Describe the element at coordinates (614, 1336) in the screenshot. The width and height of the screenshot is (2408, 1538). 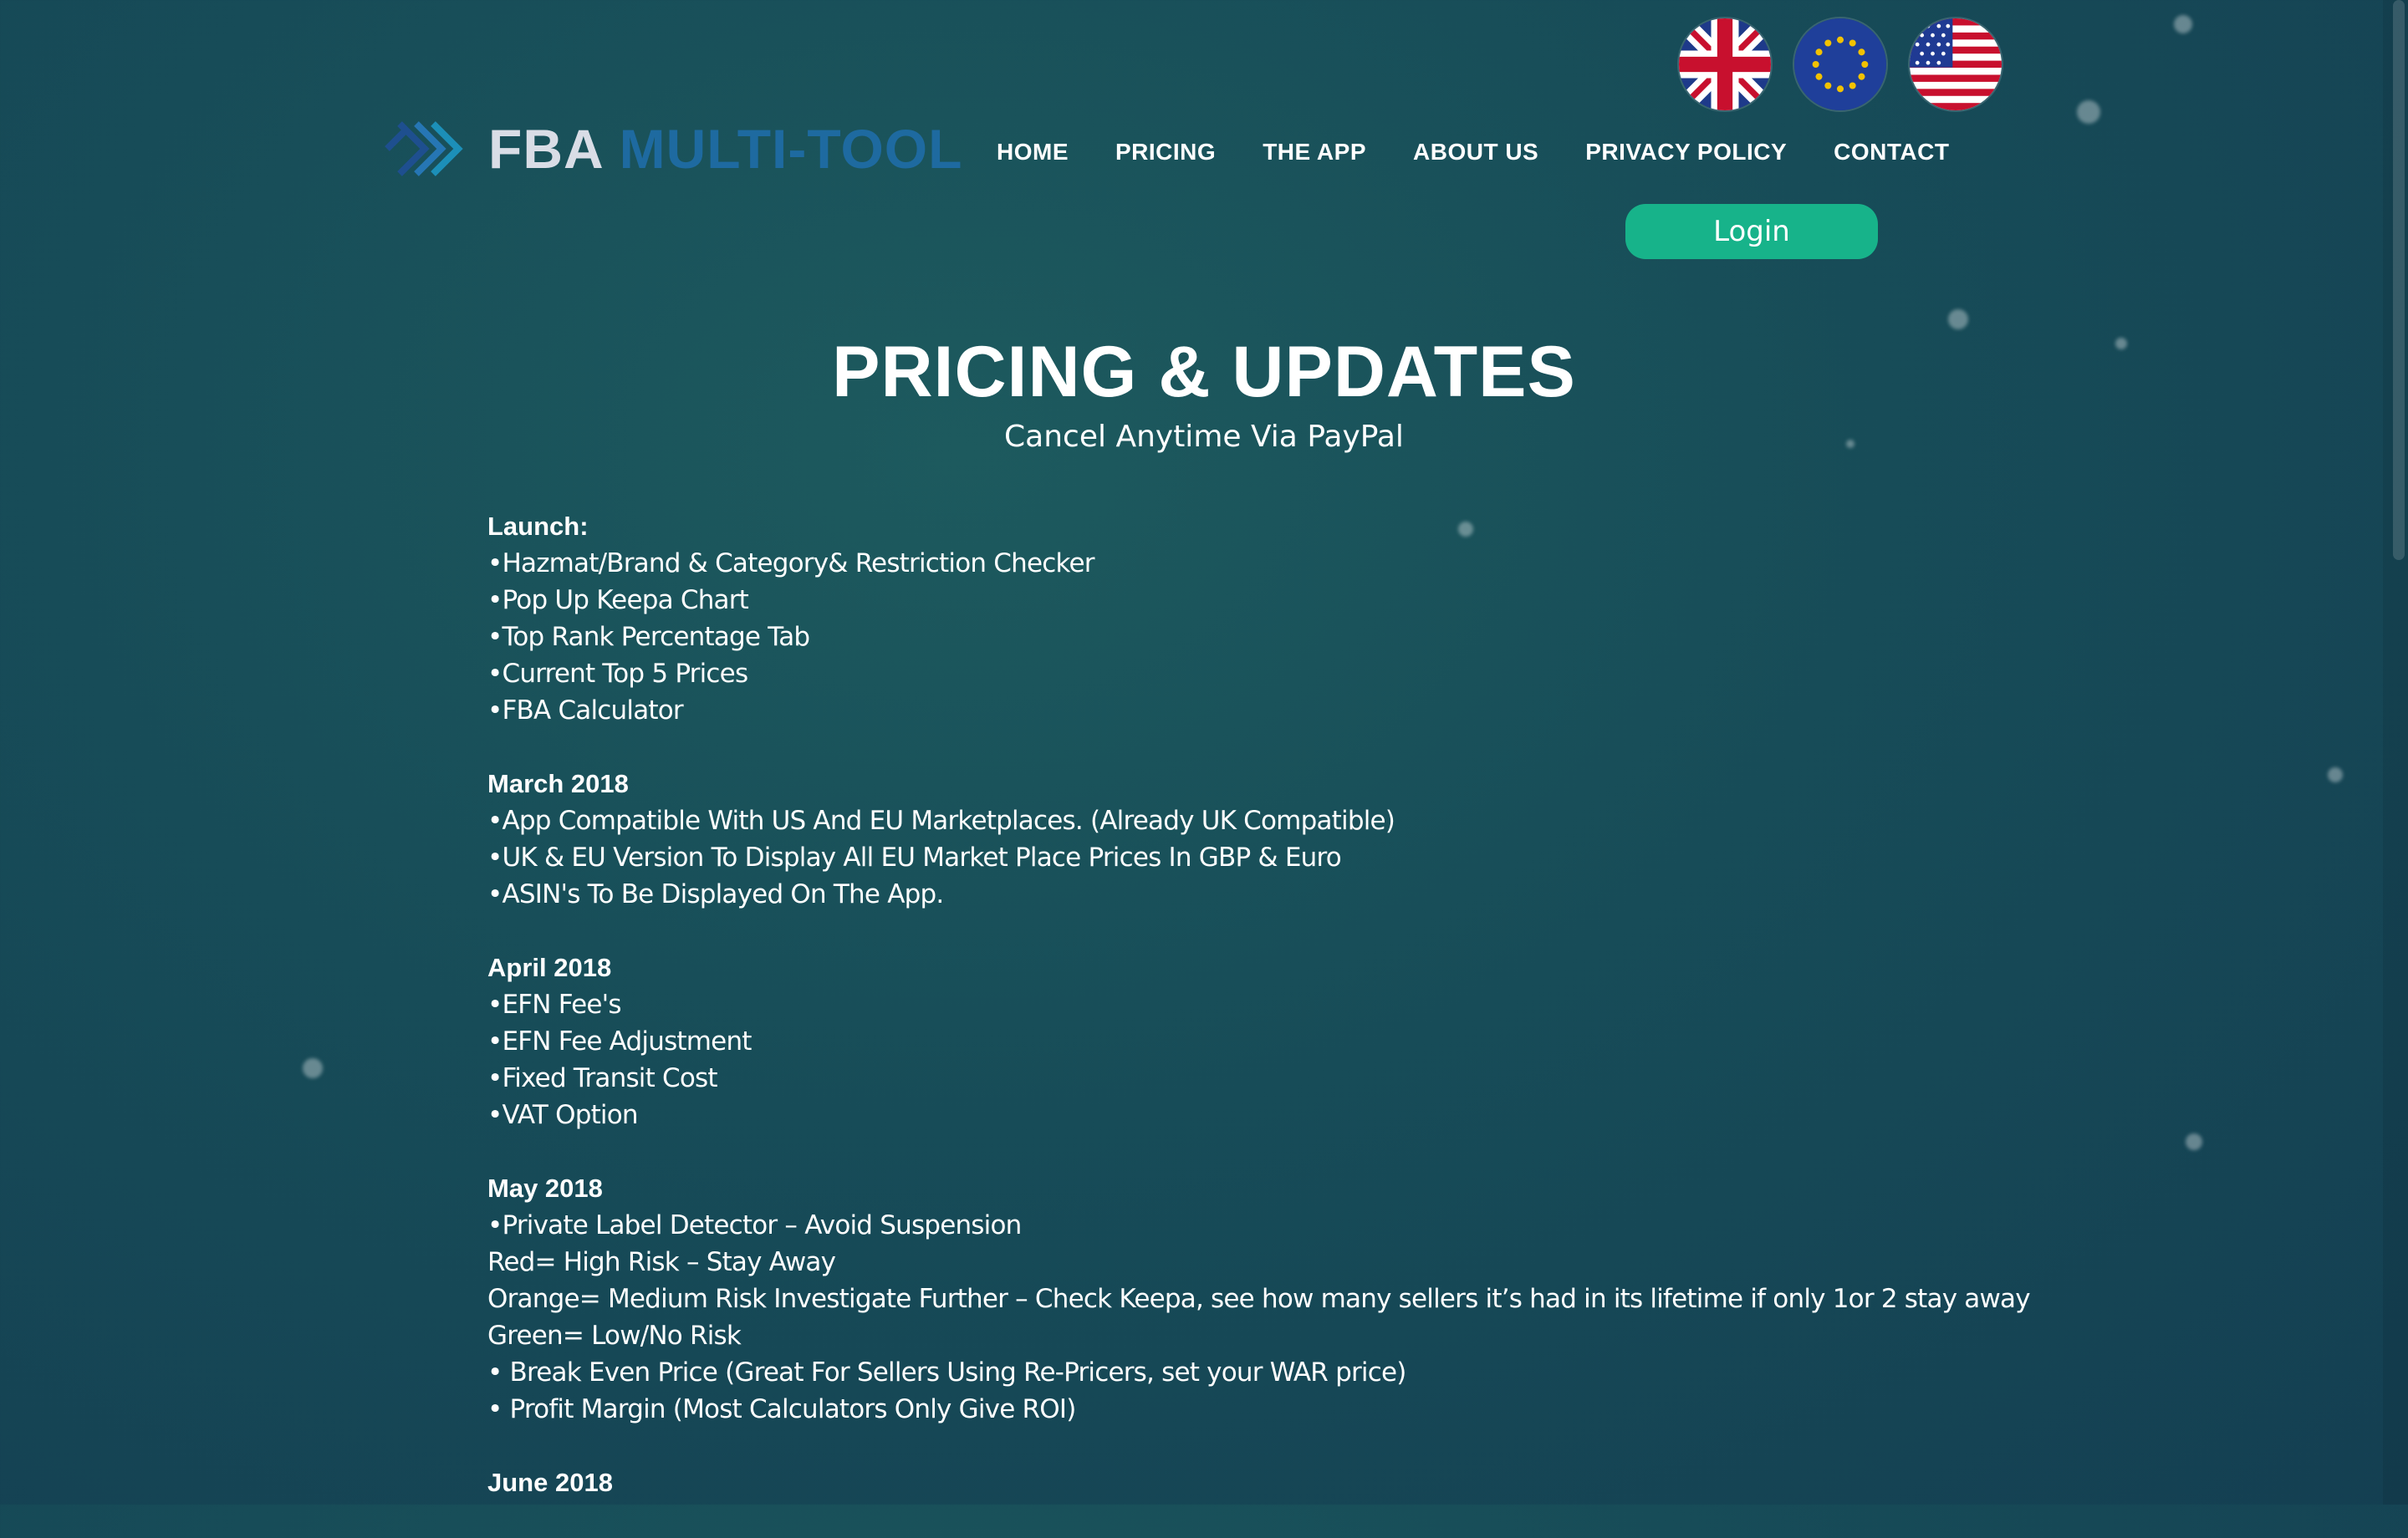
I see `list-item: Green= Low/No Risk` at that location.